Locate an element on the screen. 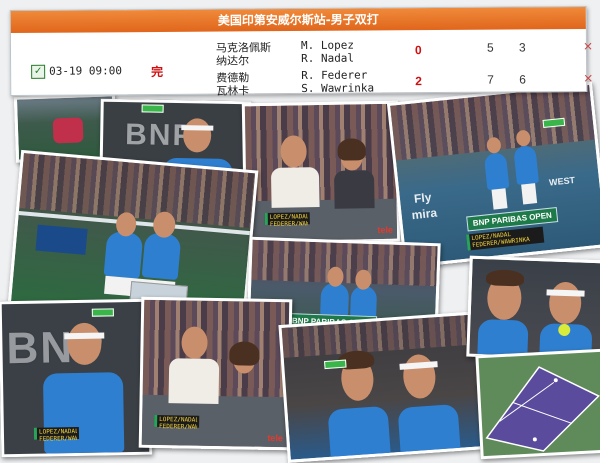 Image resolution: width=600 pixels, height=463 pixels. team2-set1: 7 is located at coordinates (490, 79).